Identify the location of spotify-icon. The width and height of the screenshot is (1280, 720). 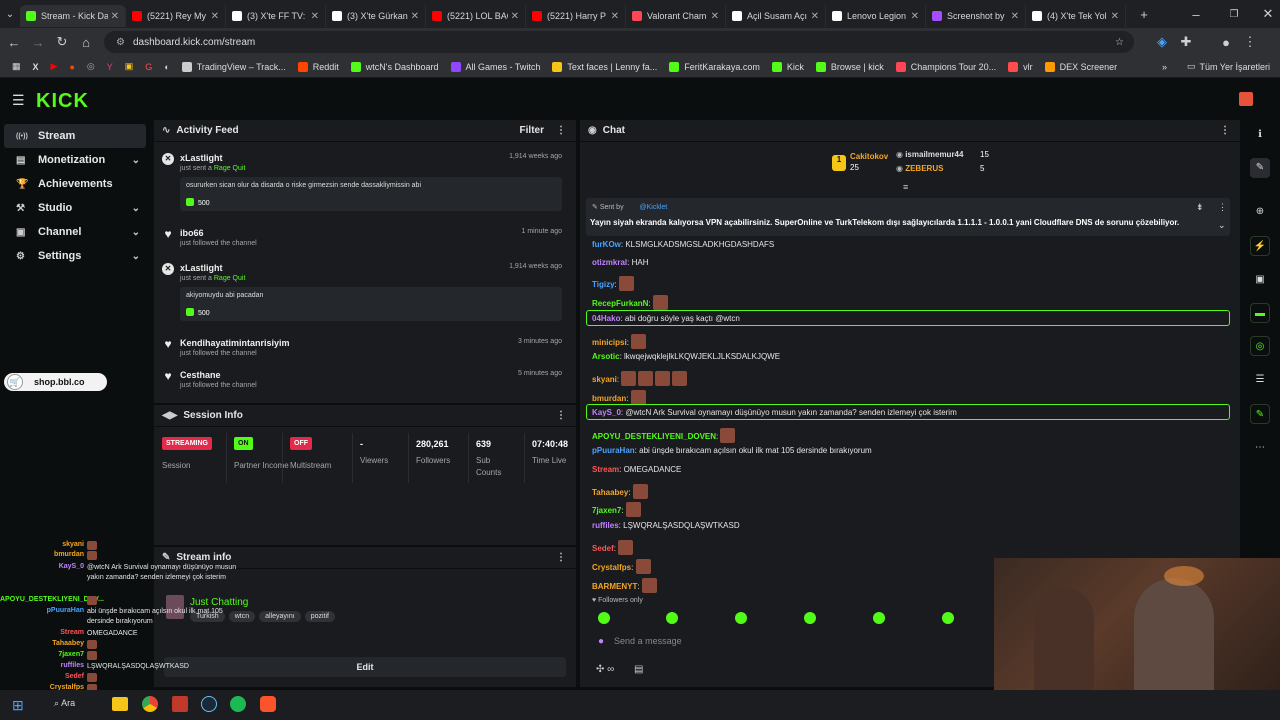
(238, 704).